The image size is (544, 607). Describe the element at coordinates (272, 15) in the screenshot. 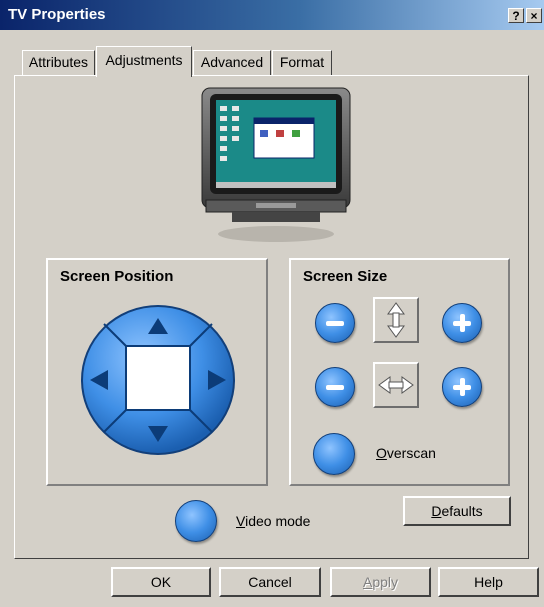

I see `title-bar: TV Properties ? ×` at that location.